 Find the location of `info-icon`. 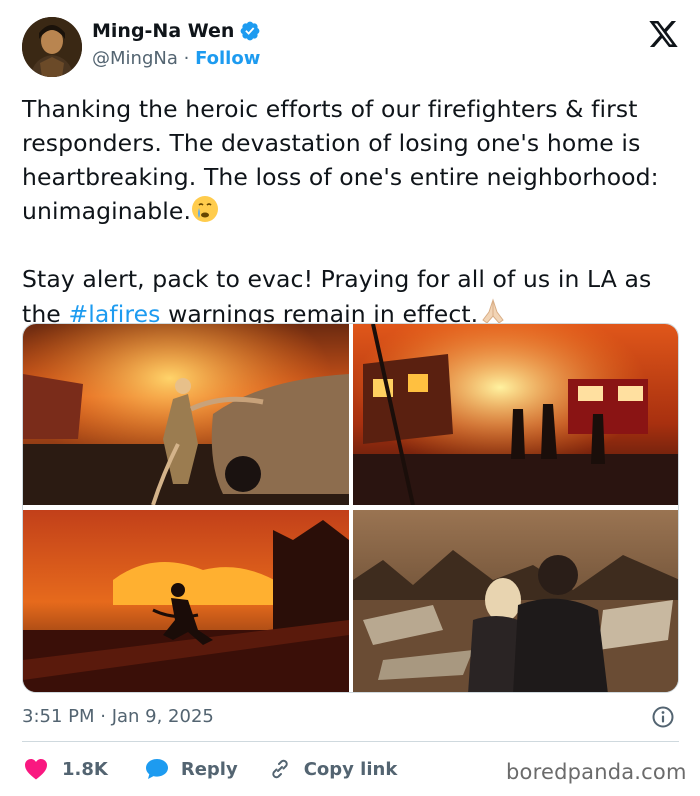

info-icon is located at coordinates (663, 717).